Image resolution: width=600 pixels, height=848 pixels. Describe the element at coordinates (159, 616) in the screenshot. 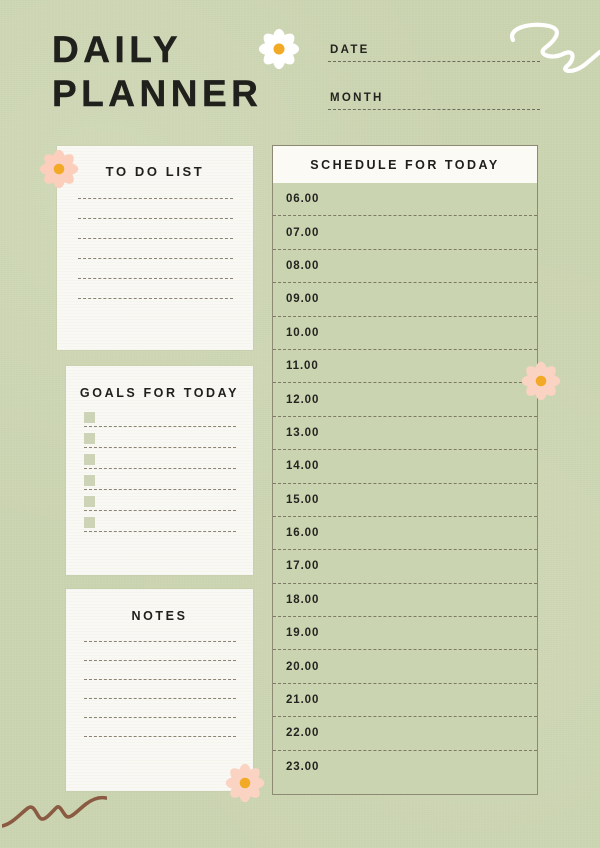

I see `notes-title: NOTES` at that location.